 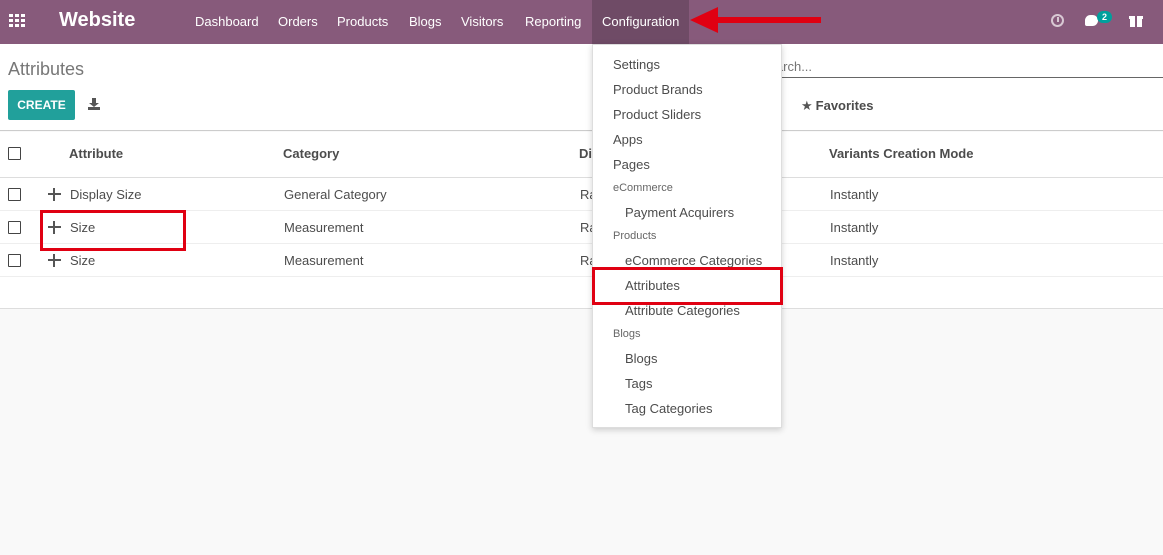 I want to click on page-title: Attributes, so click(x=46, y=69).